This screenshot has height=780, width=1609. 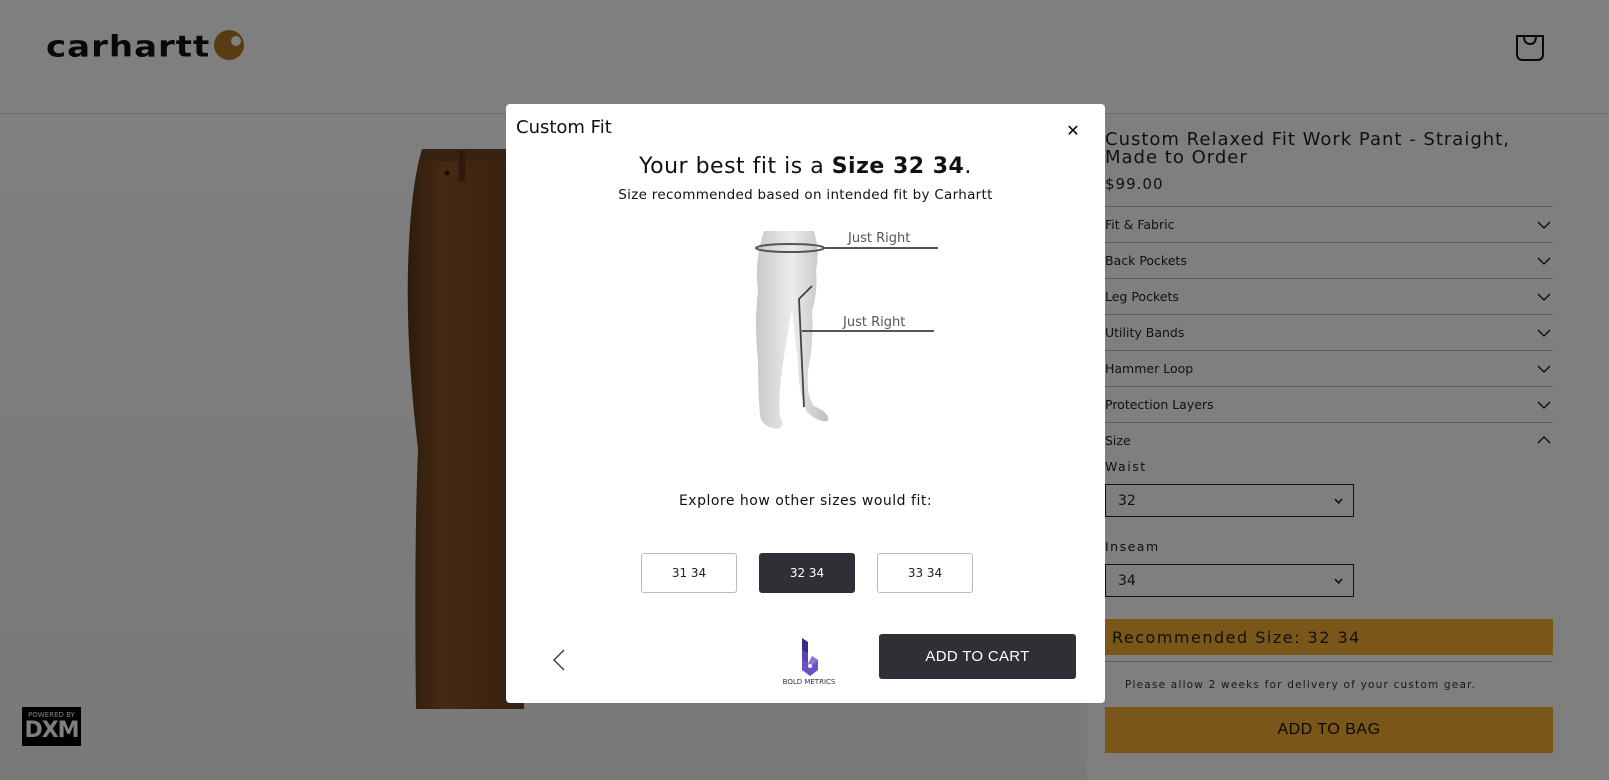 What do you see at coordinates (805, 501) in the screenshot?
I see `explore-sizes-label: Explore how other sizes would fit:` at bounding box center [805, 501].